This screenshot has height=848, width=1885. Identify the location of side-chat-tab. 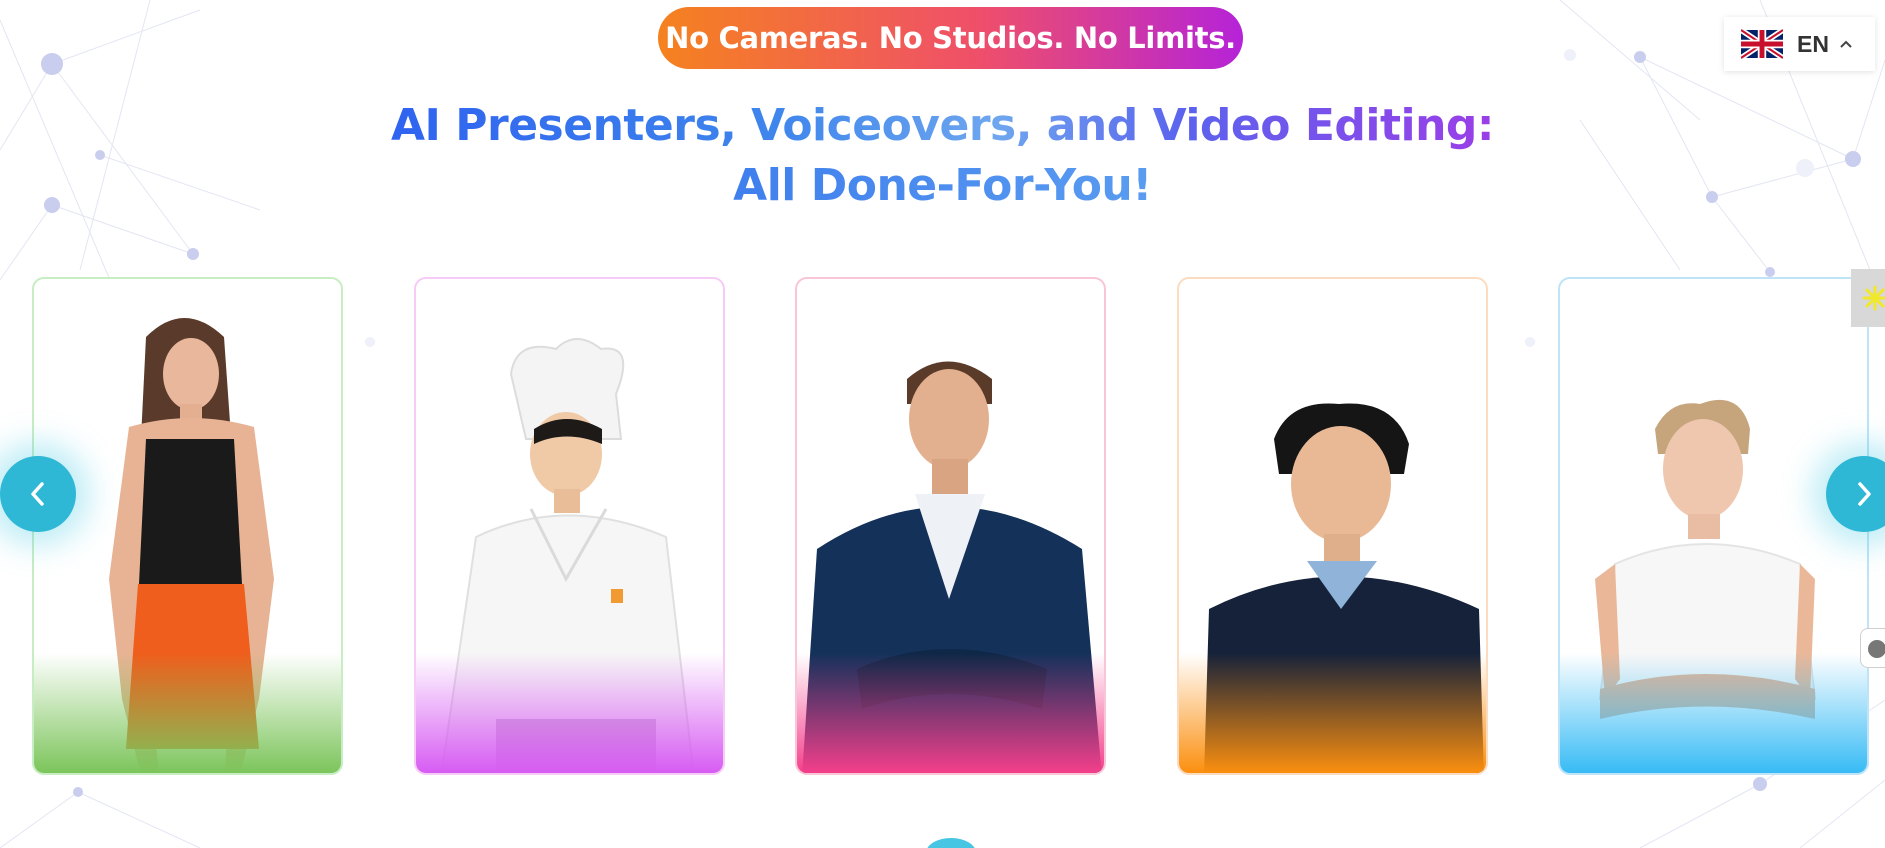
(1872, 648).